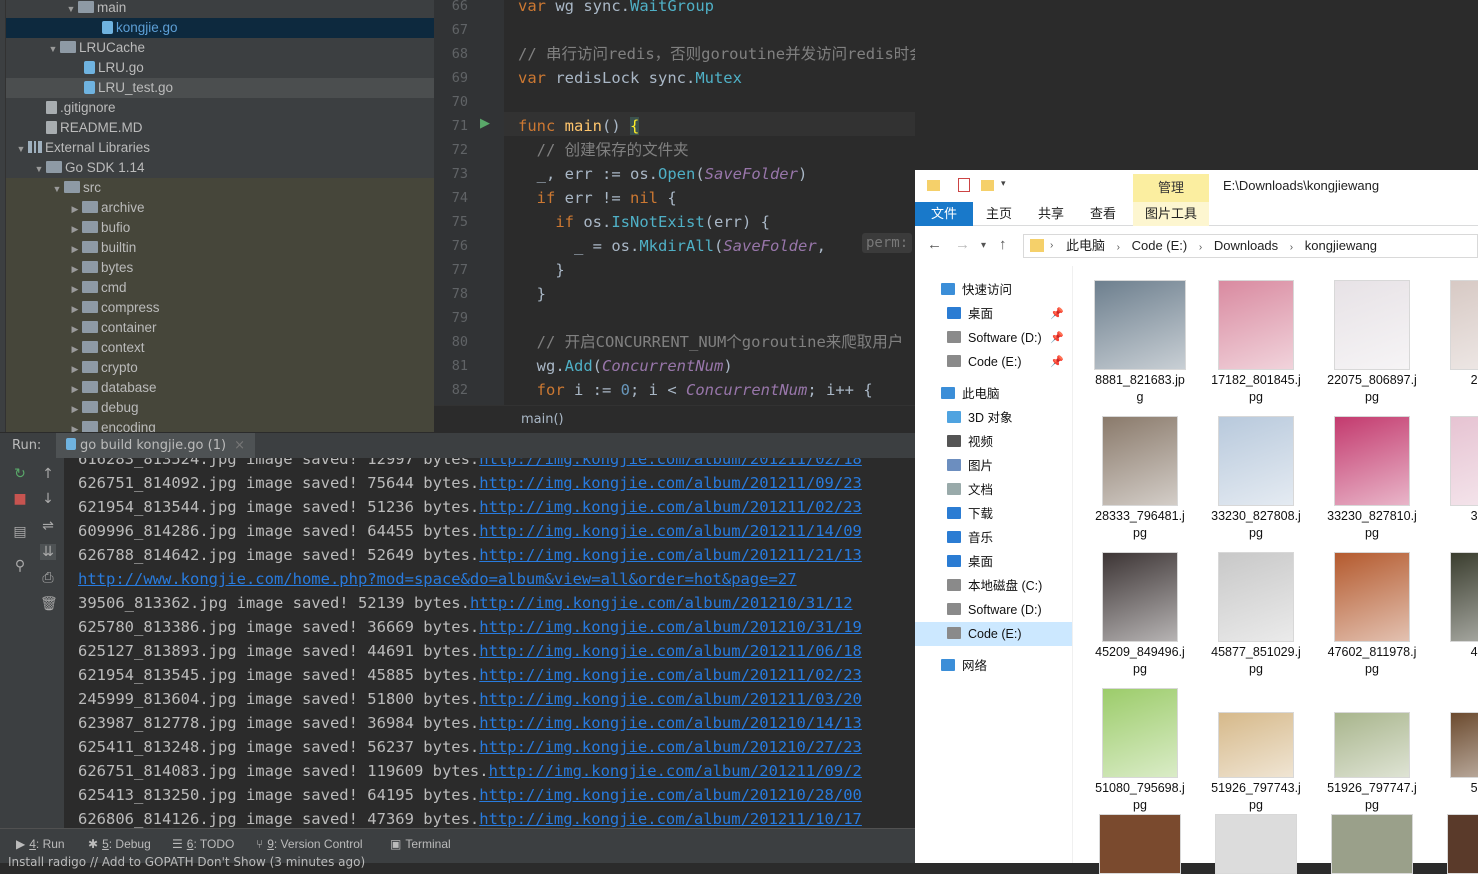 The height and width of the screenshot is (874, 1478). Describe the element at coordinates (485, 123) in the screenshot. I see `run-gutter-icon: ▶` at that location.